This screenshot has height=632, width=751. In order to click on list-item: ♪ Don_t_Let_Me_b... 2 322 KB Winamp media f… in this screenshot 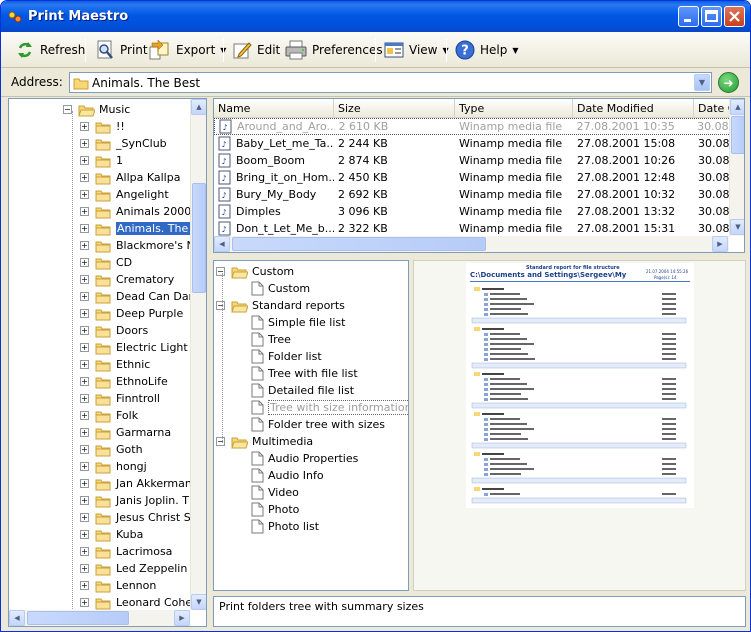, I will do `click(472, 228)`.